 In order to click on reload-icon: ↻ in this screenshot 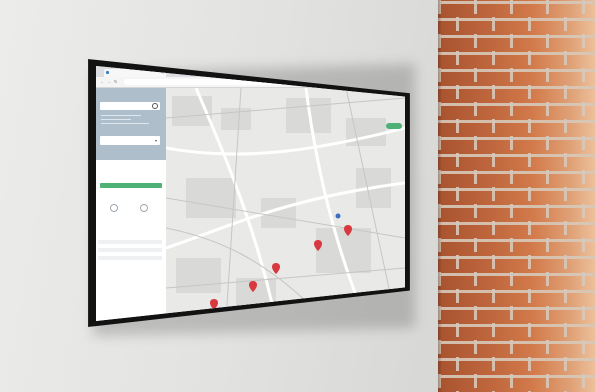, I will do `click(115, 81)`.